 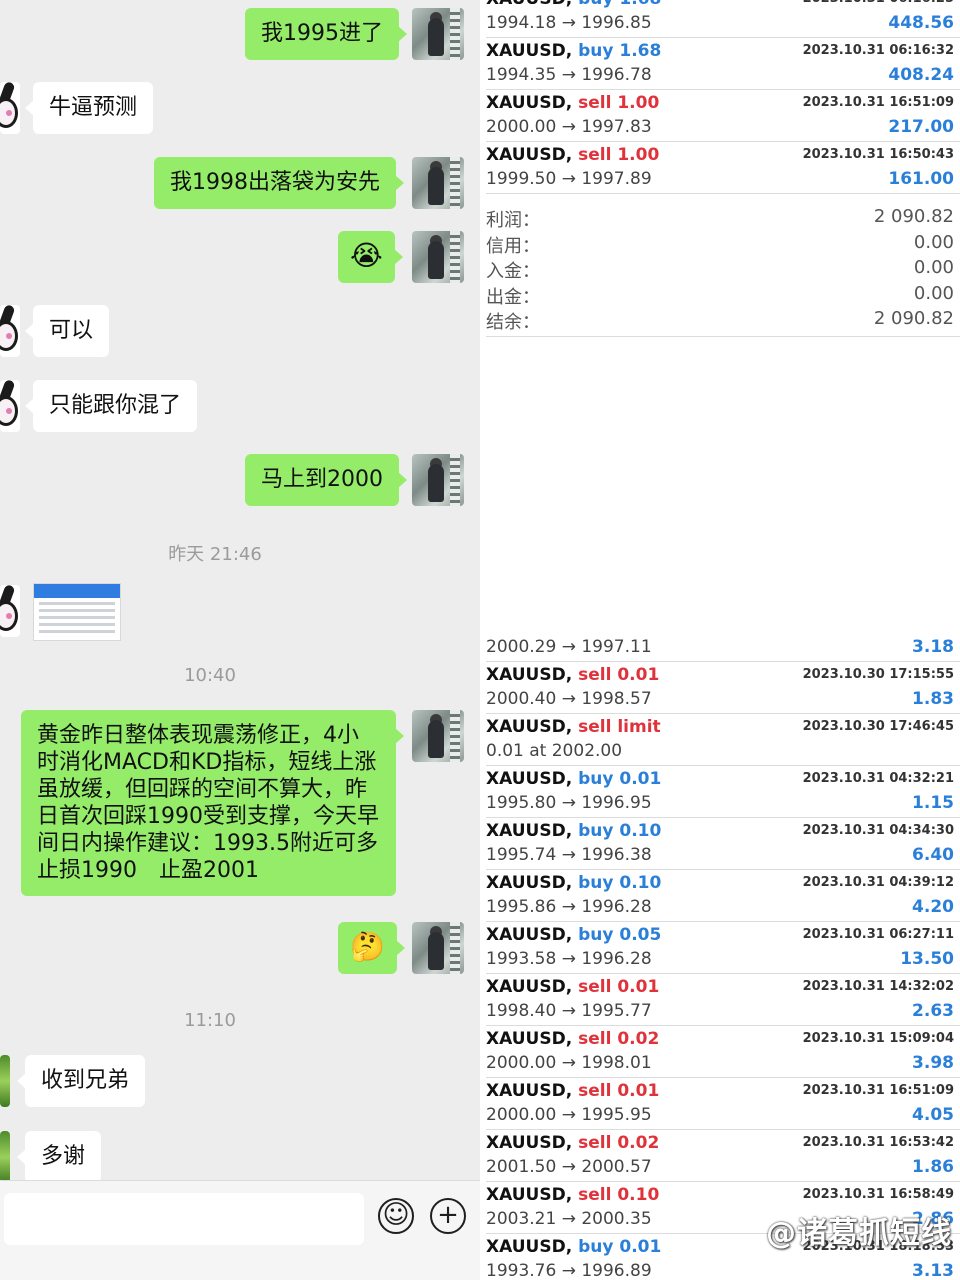 I want to click on message-text: 我1998出落袋为安先, so click(x=275, y=182).